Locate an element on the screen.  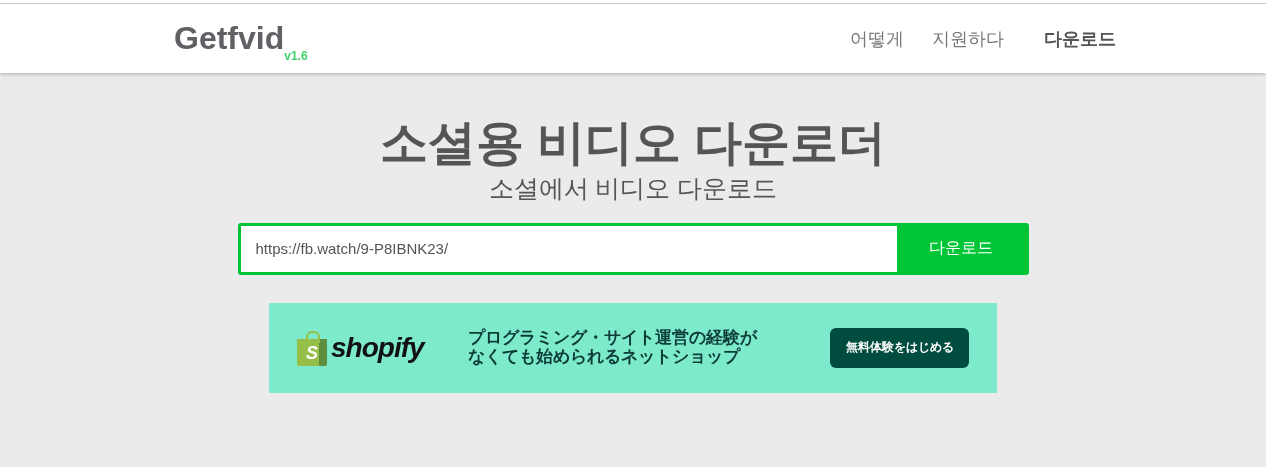
logo: Getfvid is located at coordinates (229, 38).